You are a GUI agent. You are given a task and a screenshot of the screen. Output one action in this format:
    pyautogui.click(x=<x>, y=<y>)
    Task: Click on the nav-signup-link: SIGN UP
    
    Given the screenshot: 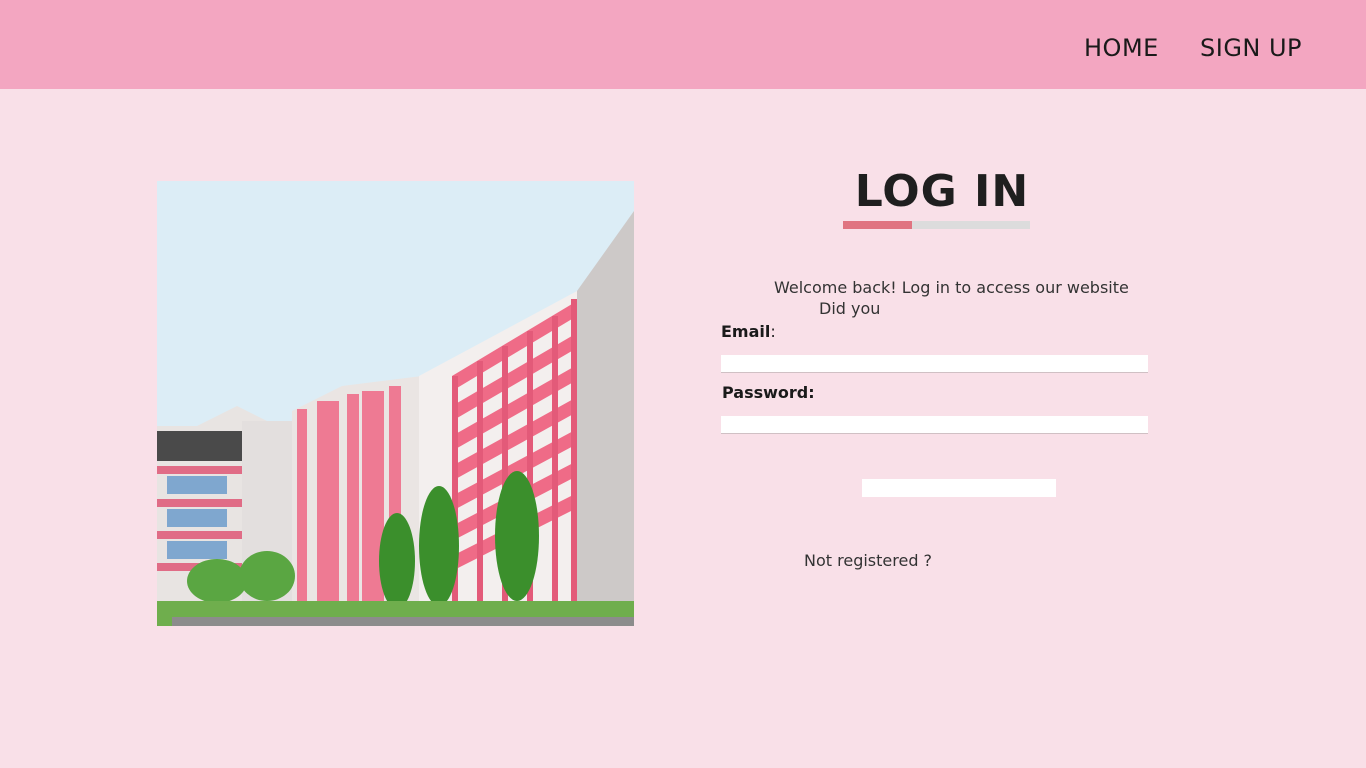 What is the action you would take?
    pyautogui.click(x=1251, y=48)
    